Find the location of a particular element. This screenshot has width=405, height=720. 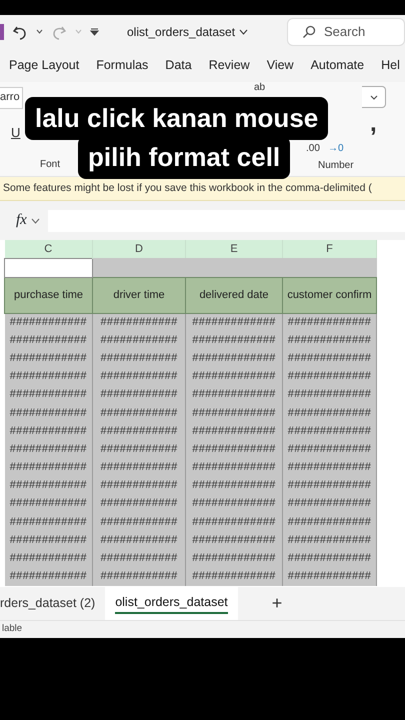

search-field: Search is located at coordinates (346, 32).